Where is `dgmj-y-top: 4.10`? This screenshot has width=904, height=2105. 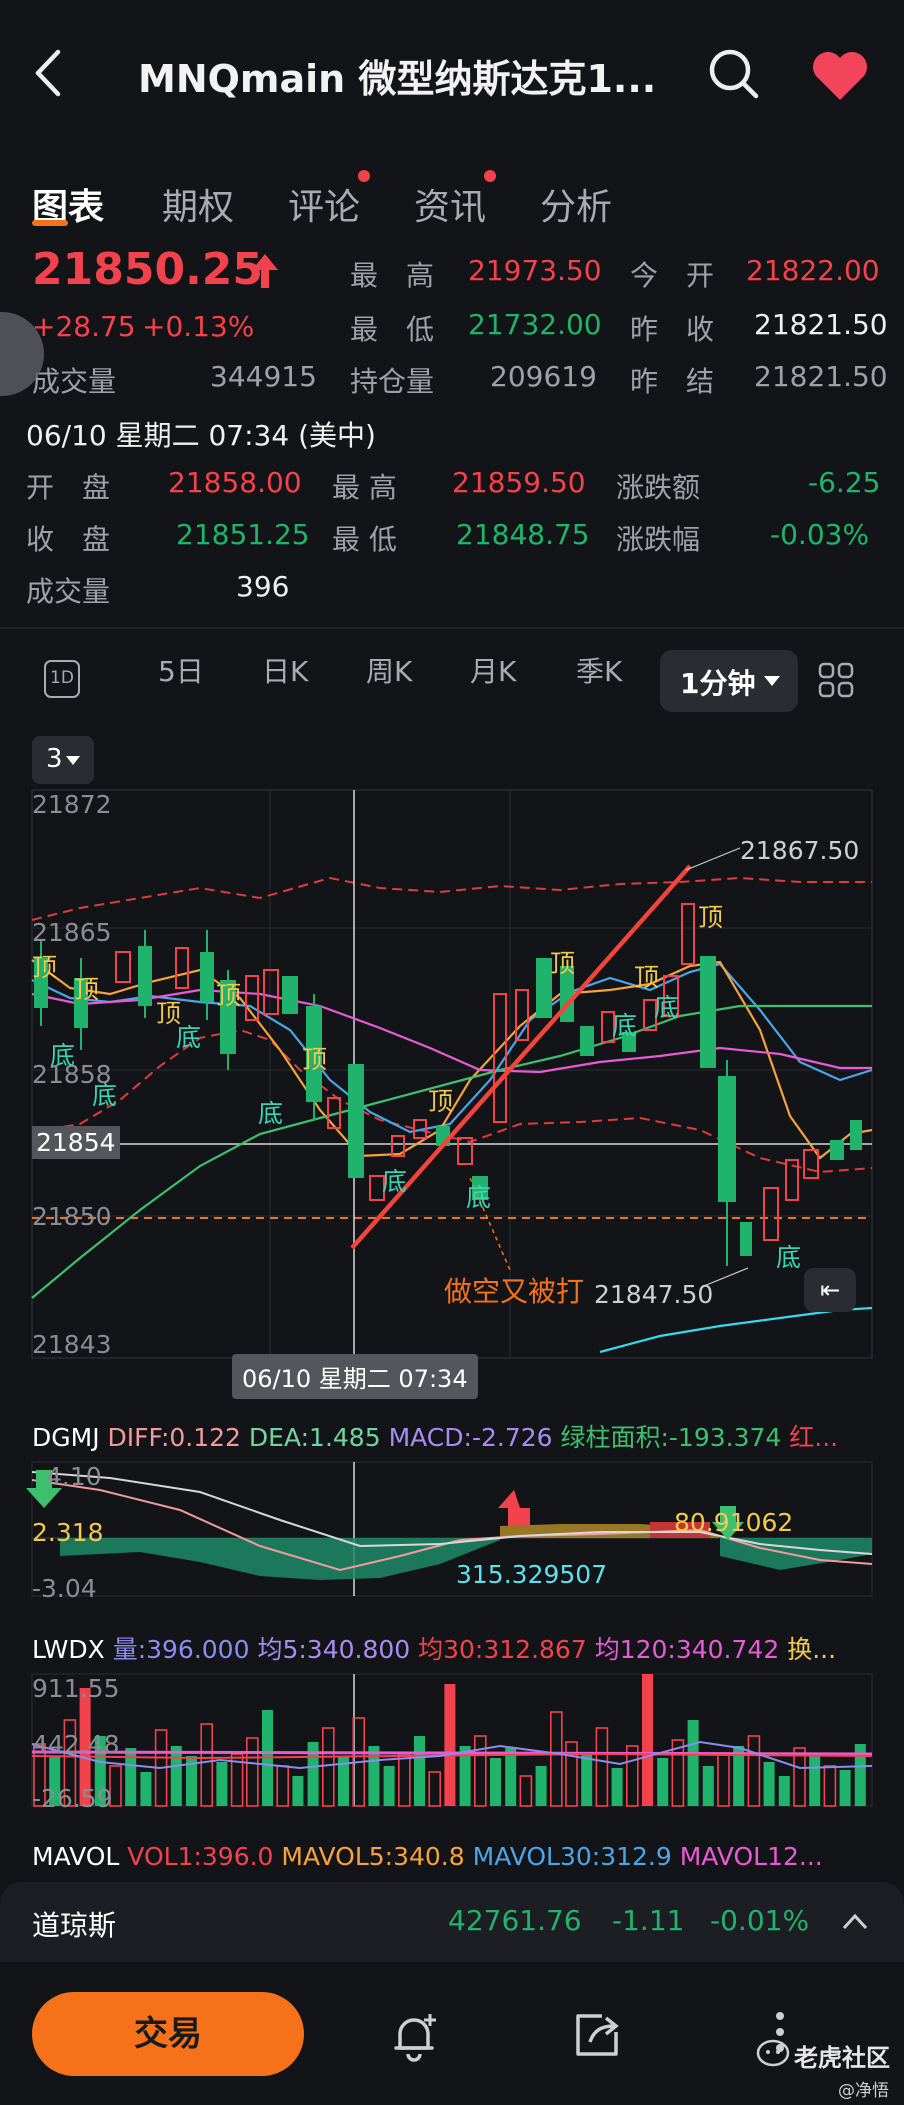
dgmj-y-top: 4.10 is located at coordinates (74, 1476).